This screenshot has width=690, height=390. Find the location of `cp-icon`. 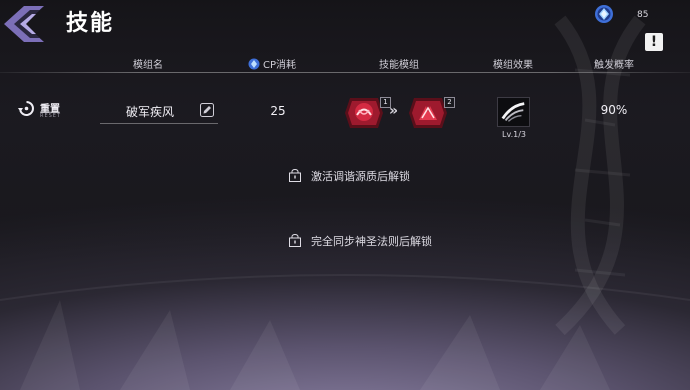

cp-icon is located at coordinates (254, 64).